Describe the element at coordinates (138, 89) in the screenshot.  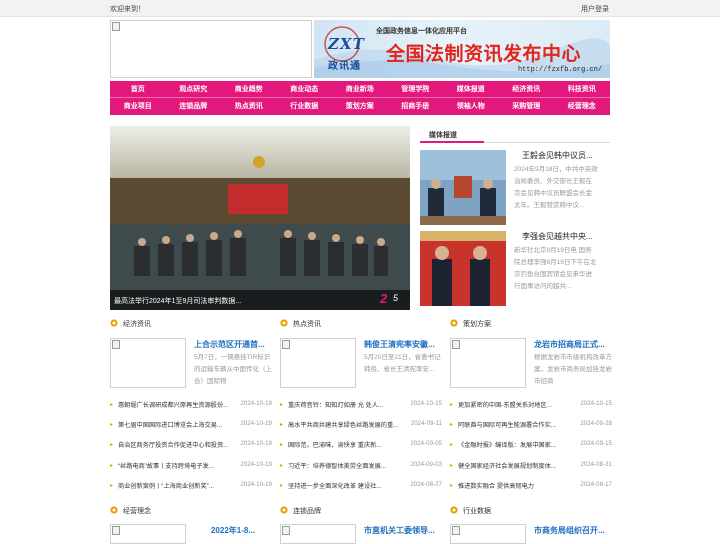
I see `nav-item: 首页` at that location.